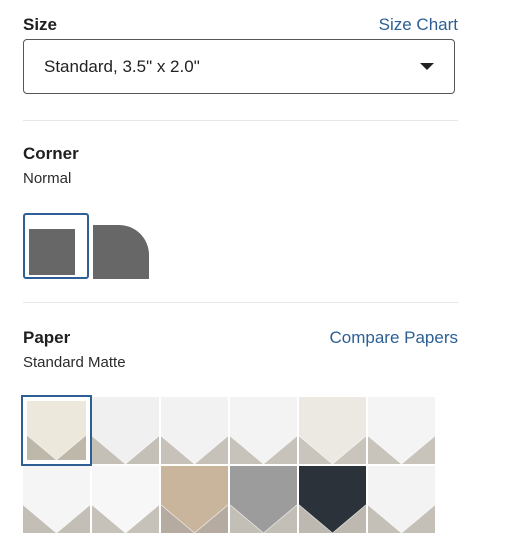  Describe the element at coordinates (418, 25) in the screenshot. I see `size-chart-link: Size Chart` at that location.